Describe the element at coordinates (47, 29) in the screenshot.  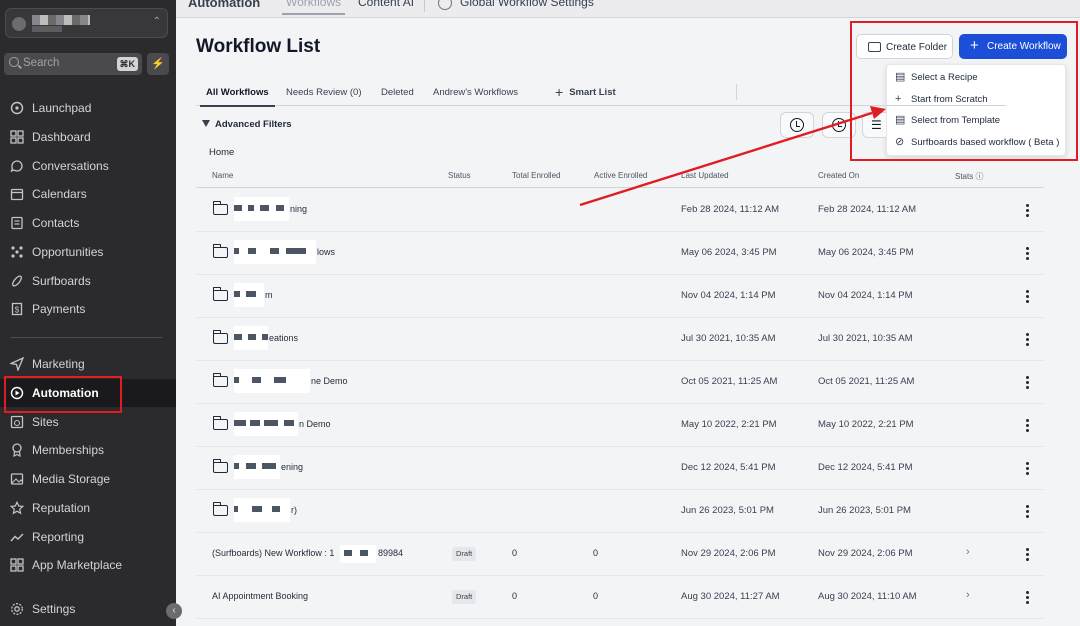
I see `account-subtitle-redacted` at that location.